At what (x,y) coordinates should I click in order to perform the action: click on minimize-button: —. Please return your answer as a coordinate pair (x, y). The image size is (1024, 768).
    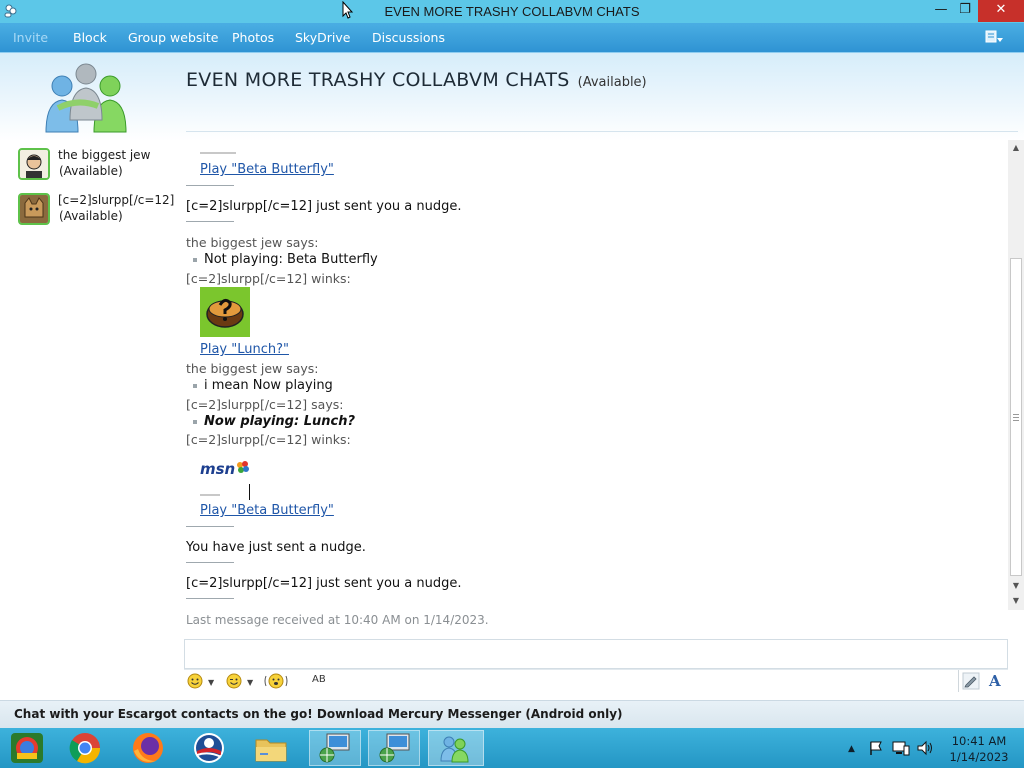
    Looking at the image, I should click on (941, 11).